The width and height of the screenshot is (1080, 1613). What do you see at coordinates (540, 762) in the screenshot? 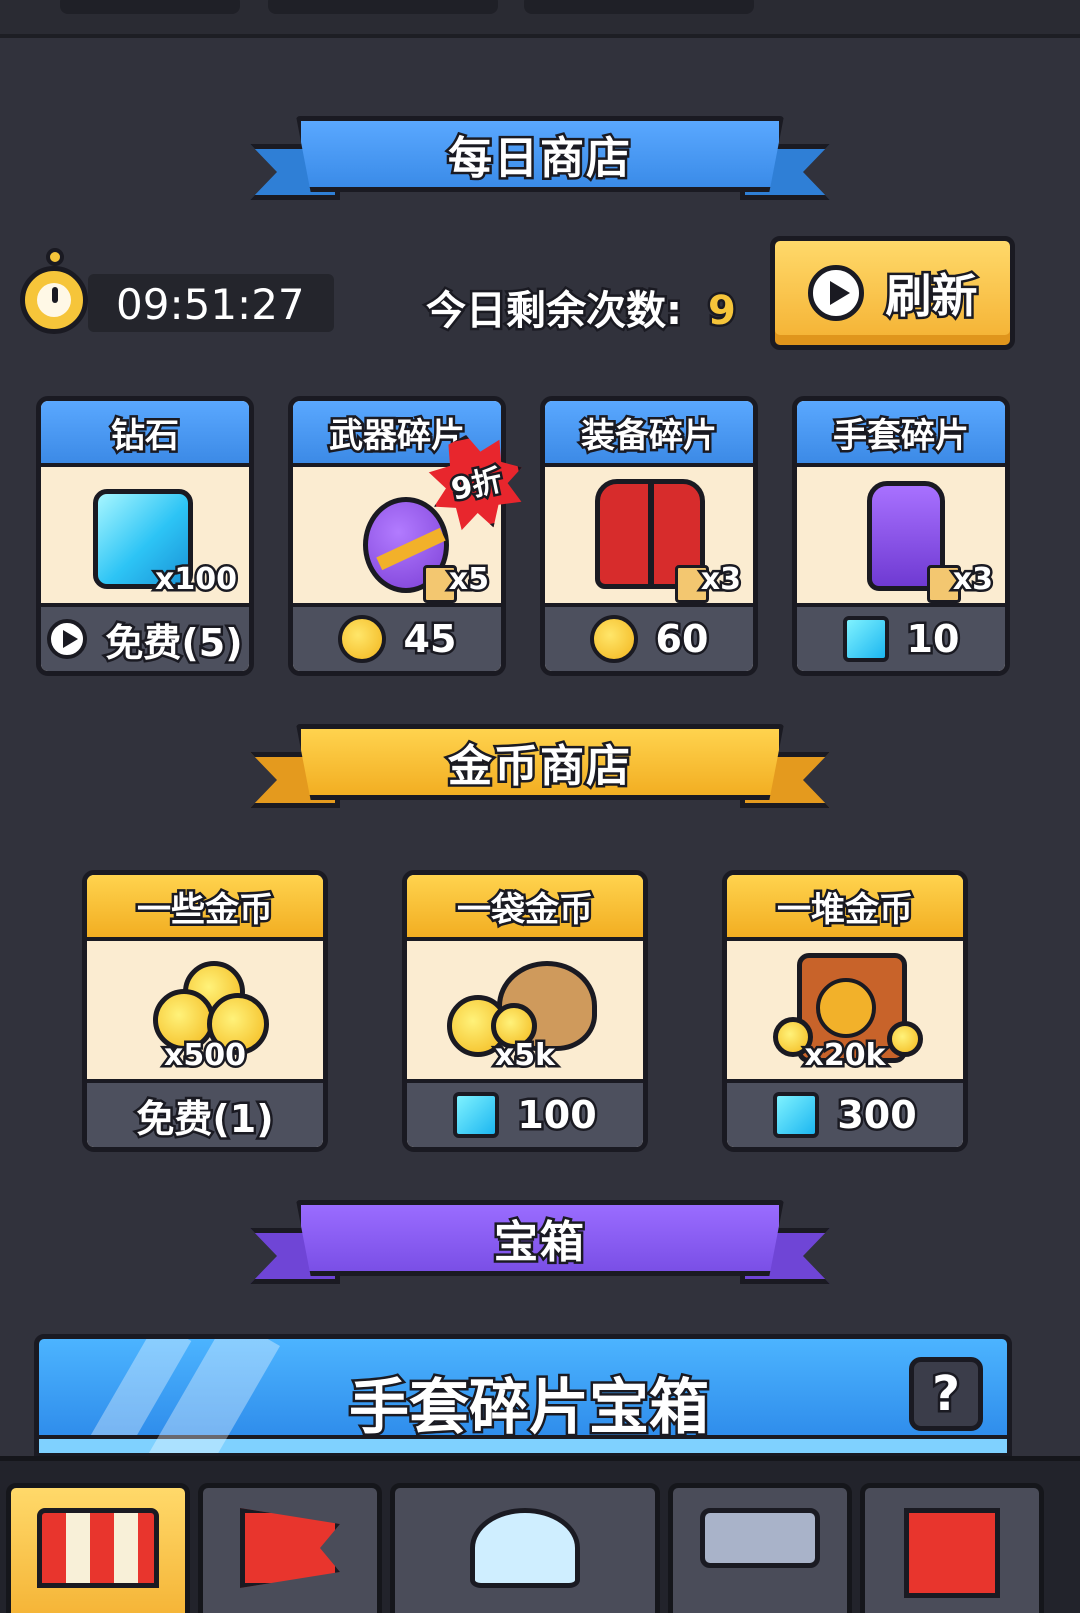
I see `section-title: 金币商店` at bounding box center [540, 762].